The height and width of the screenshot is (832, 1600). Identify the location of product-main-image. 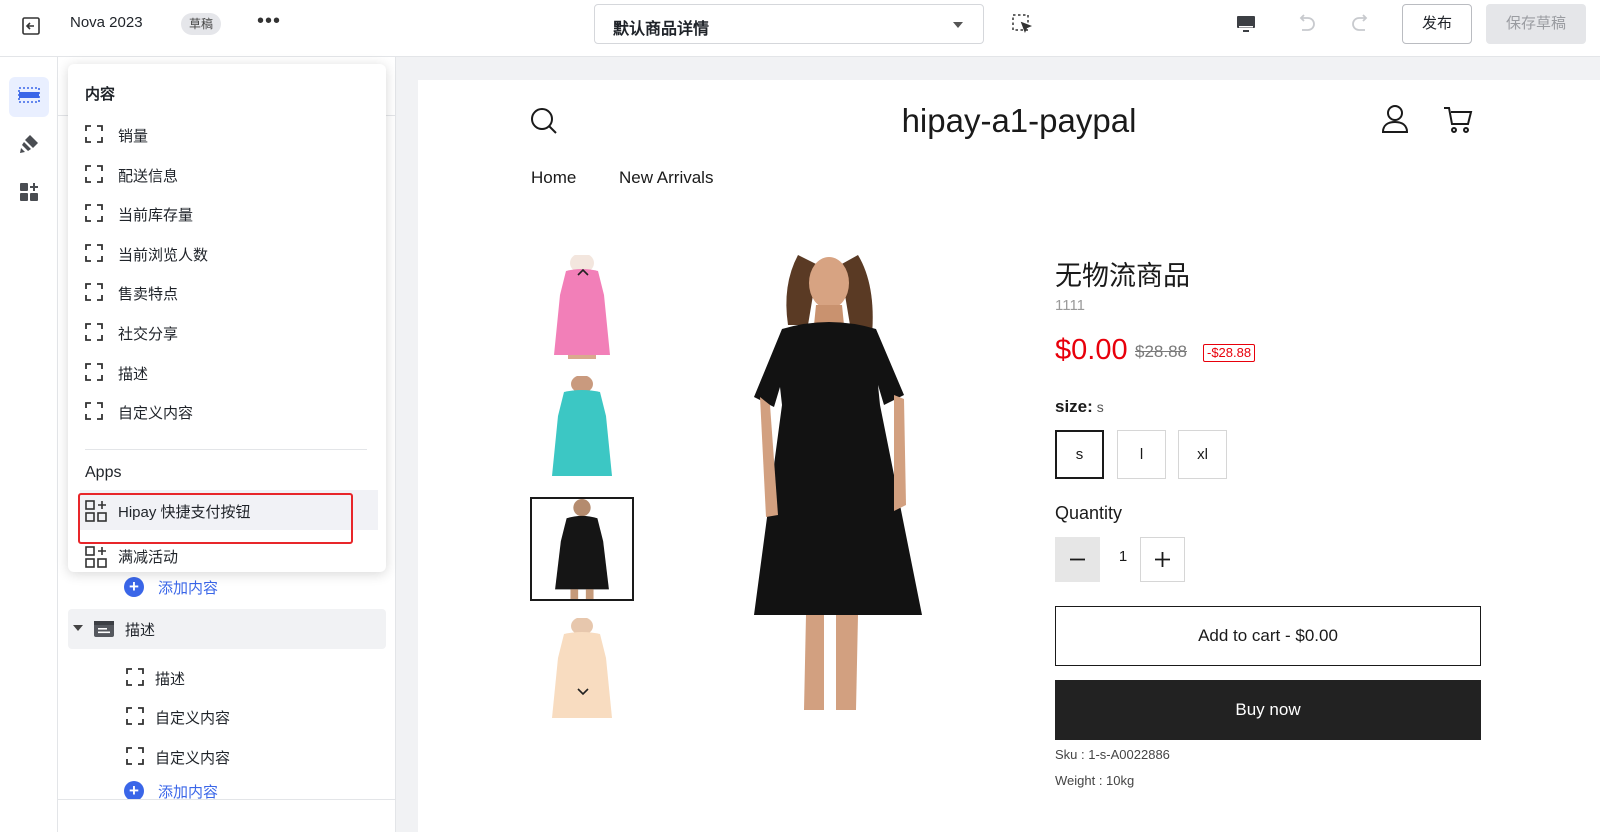
(828, 487).